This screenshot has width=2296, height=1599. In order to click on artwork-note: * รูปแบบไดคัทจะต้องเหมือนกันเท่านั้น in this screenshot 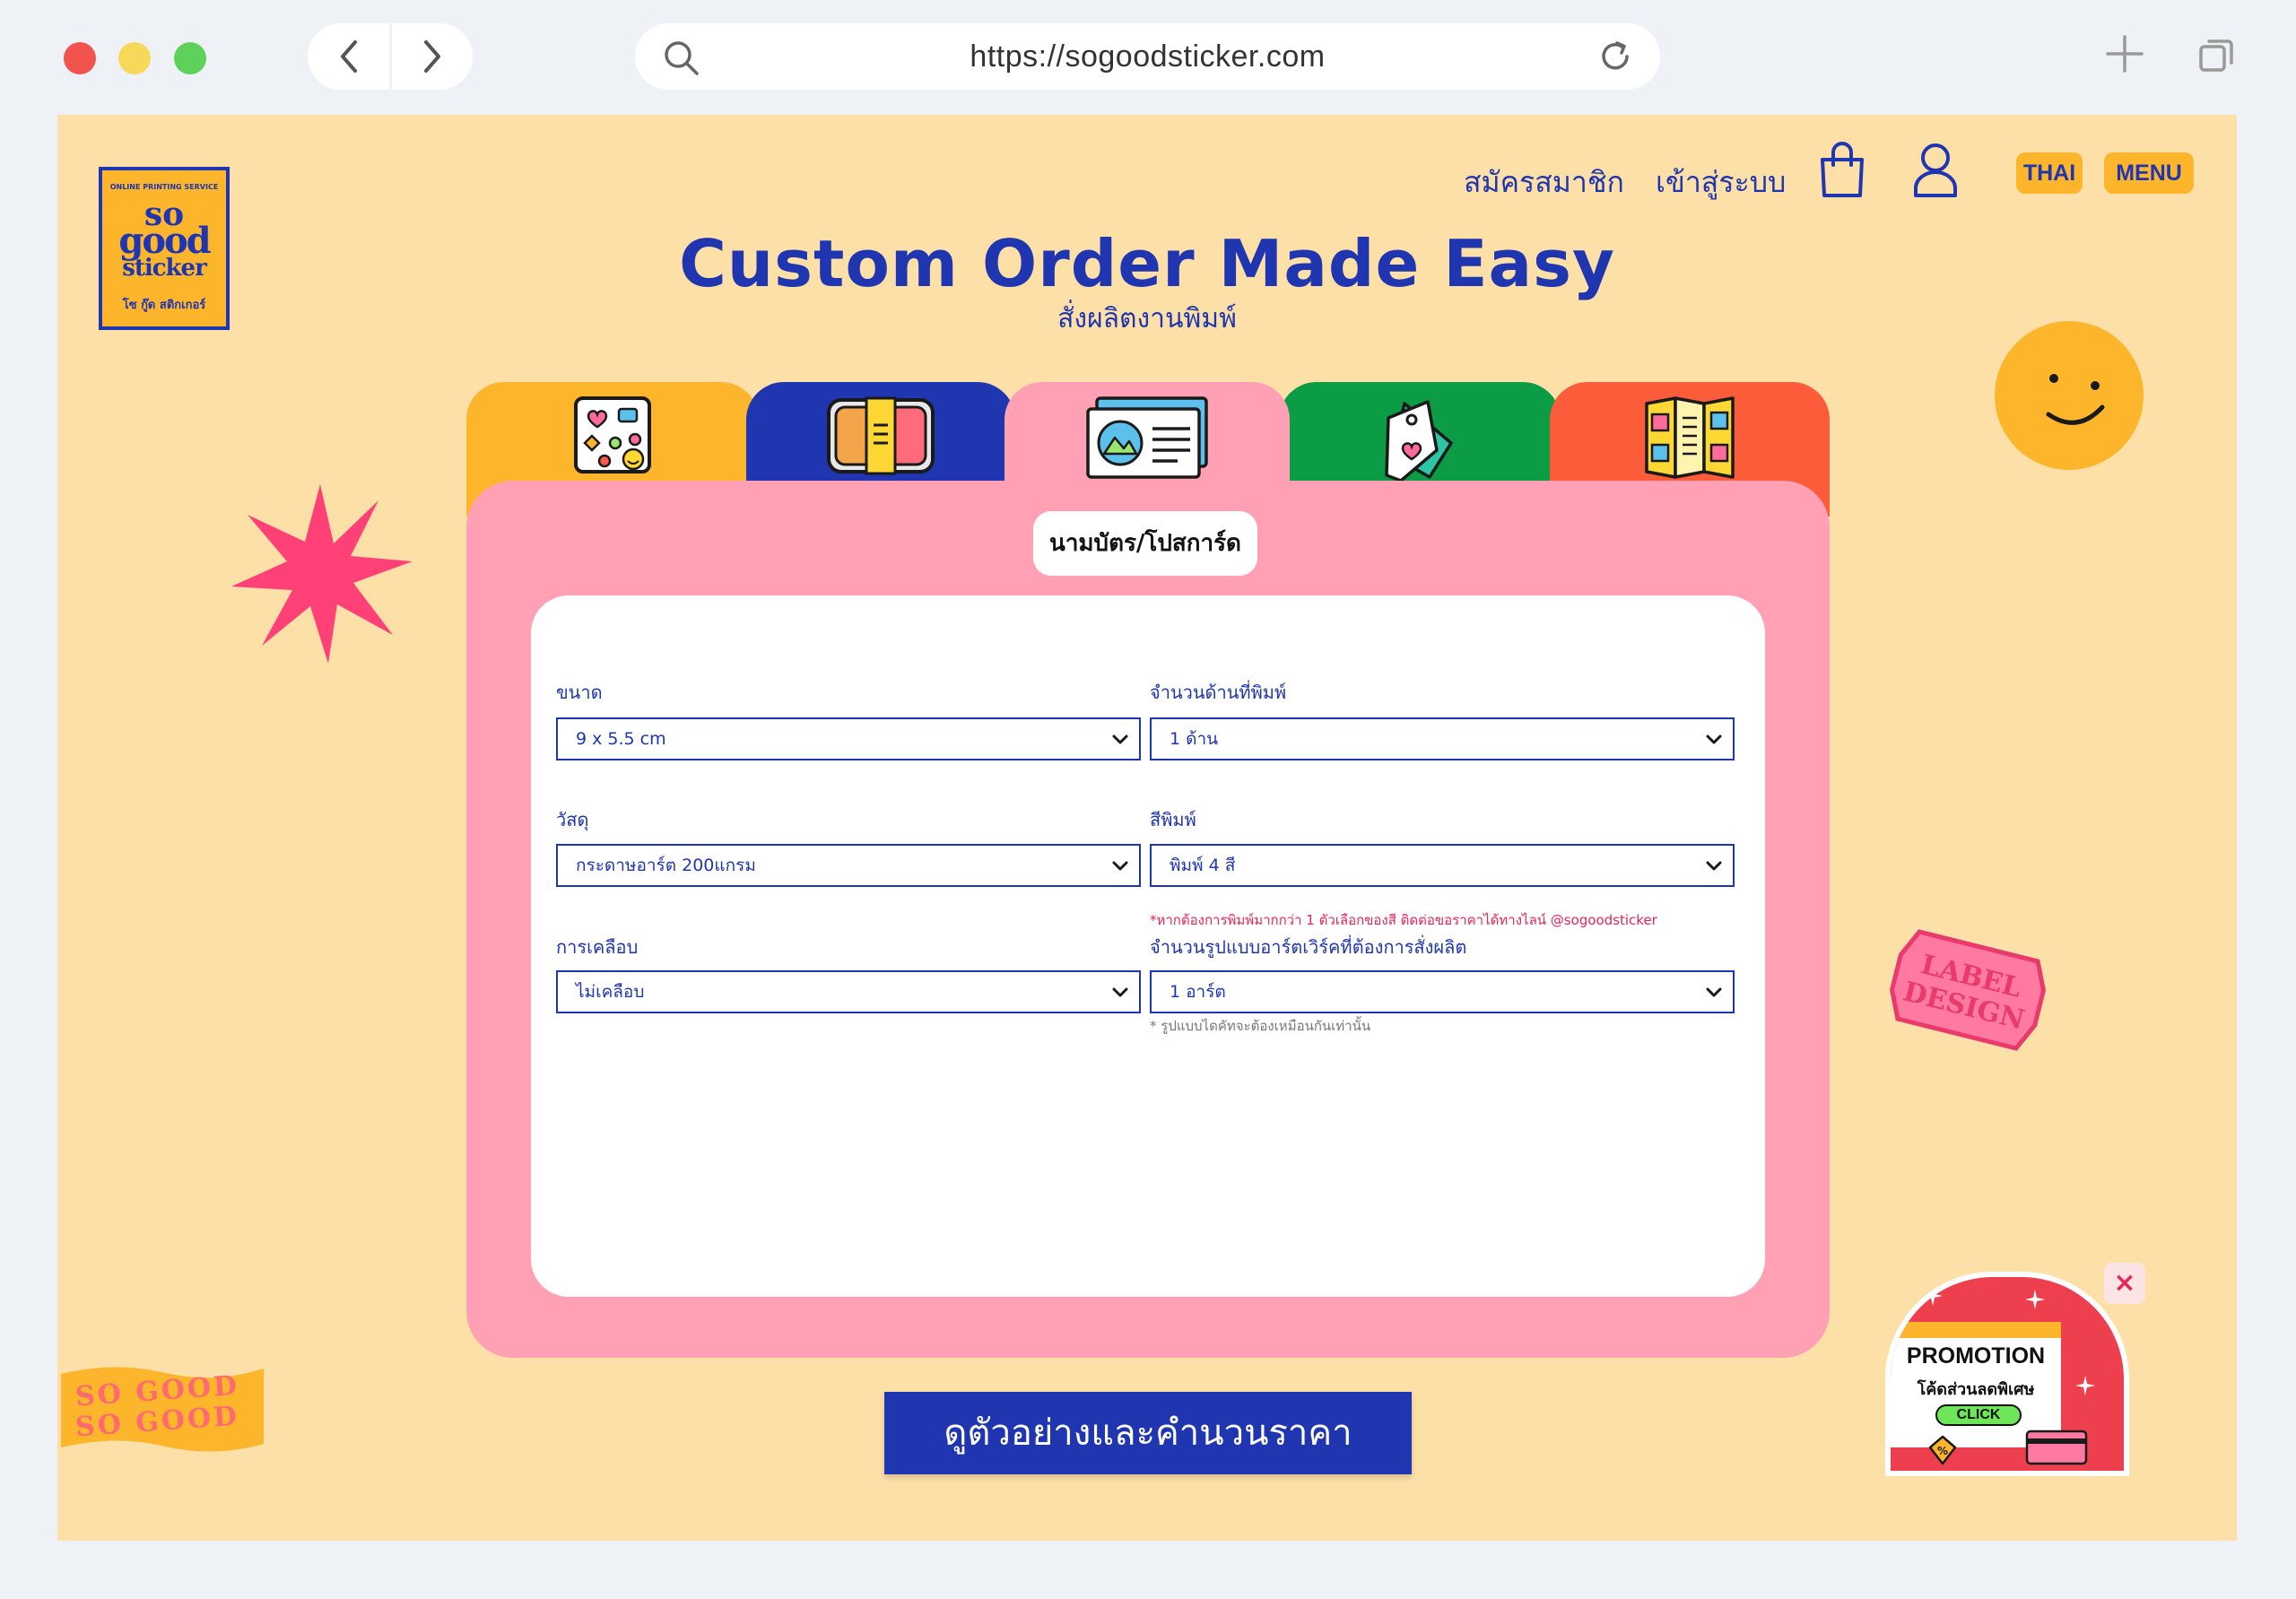, I will do `click(1260, 1026)`.